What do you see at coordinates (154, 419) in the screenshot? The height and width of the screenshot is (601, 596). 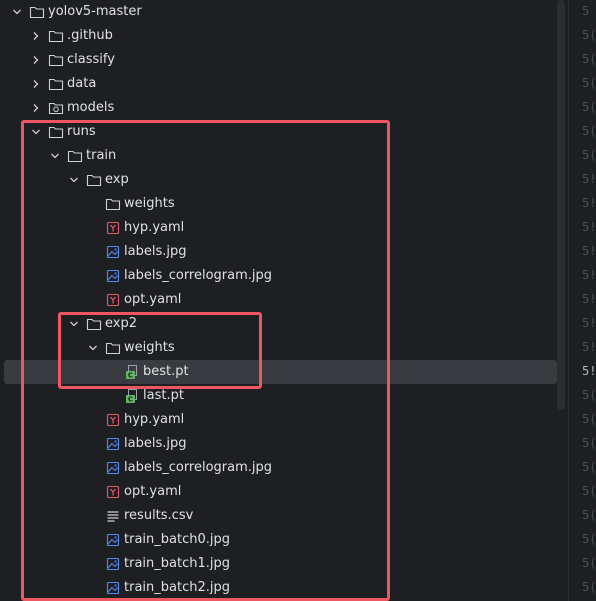 I see `tree-item-label: hyp.yaml` at bounding box center [154, 419].